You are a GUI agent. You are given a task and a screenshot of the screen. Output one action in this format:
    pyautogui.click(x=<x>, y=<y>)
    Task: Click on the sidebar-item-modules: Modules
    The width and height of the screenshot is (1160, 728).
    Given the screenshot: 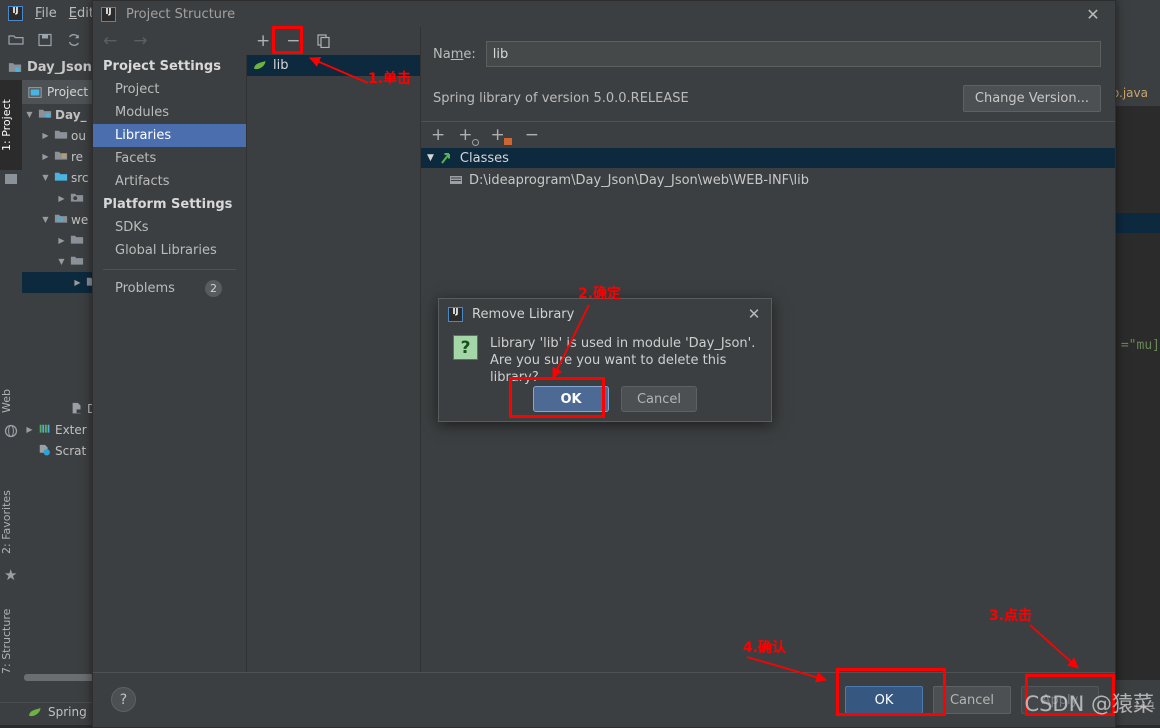 What is the action you would take?
    pyautogui.click(x=169, y=112)
    